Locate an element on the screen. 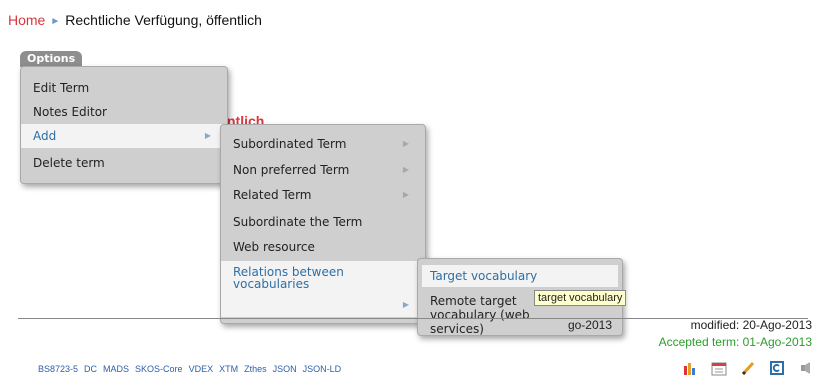  menu-item-label: Add is located at coordinates (45, 136).